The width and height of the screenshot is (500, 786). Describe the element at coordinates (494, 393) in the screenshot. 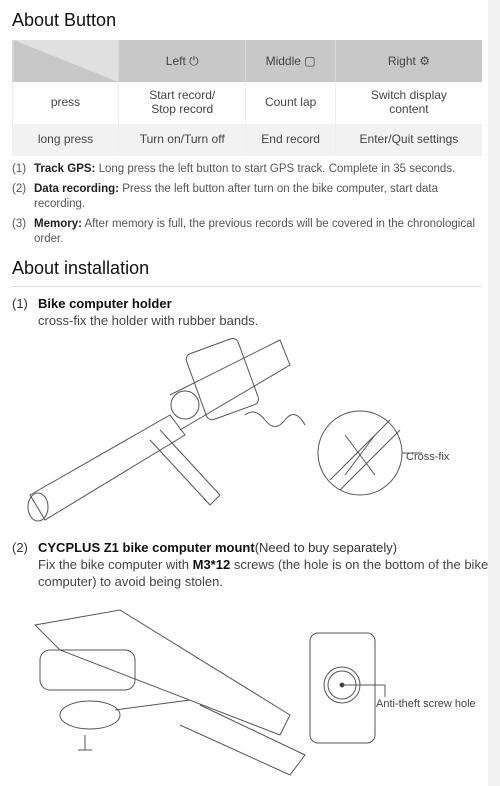

I see `page-edge` at that location.